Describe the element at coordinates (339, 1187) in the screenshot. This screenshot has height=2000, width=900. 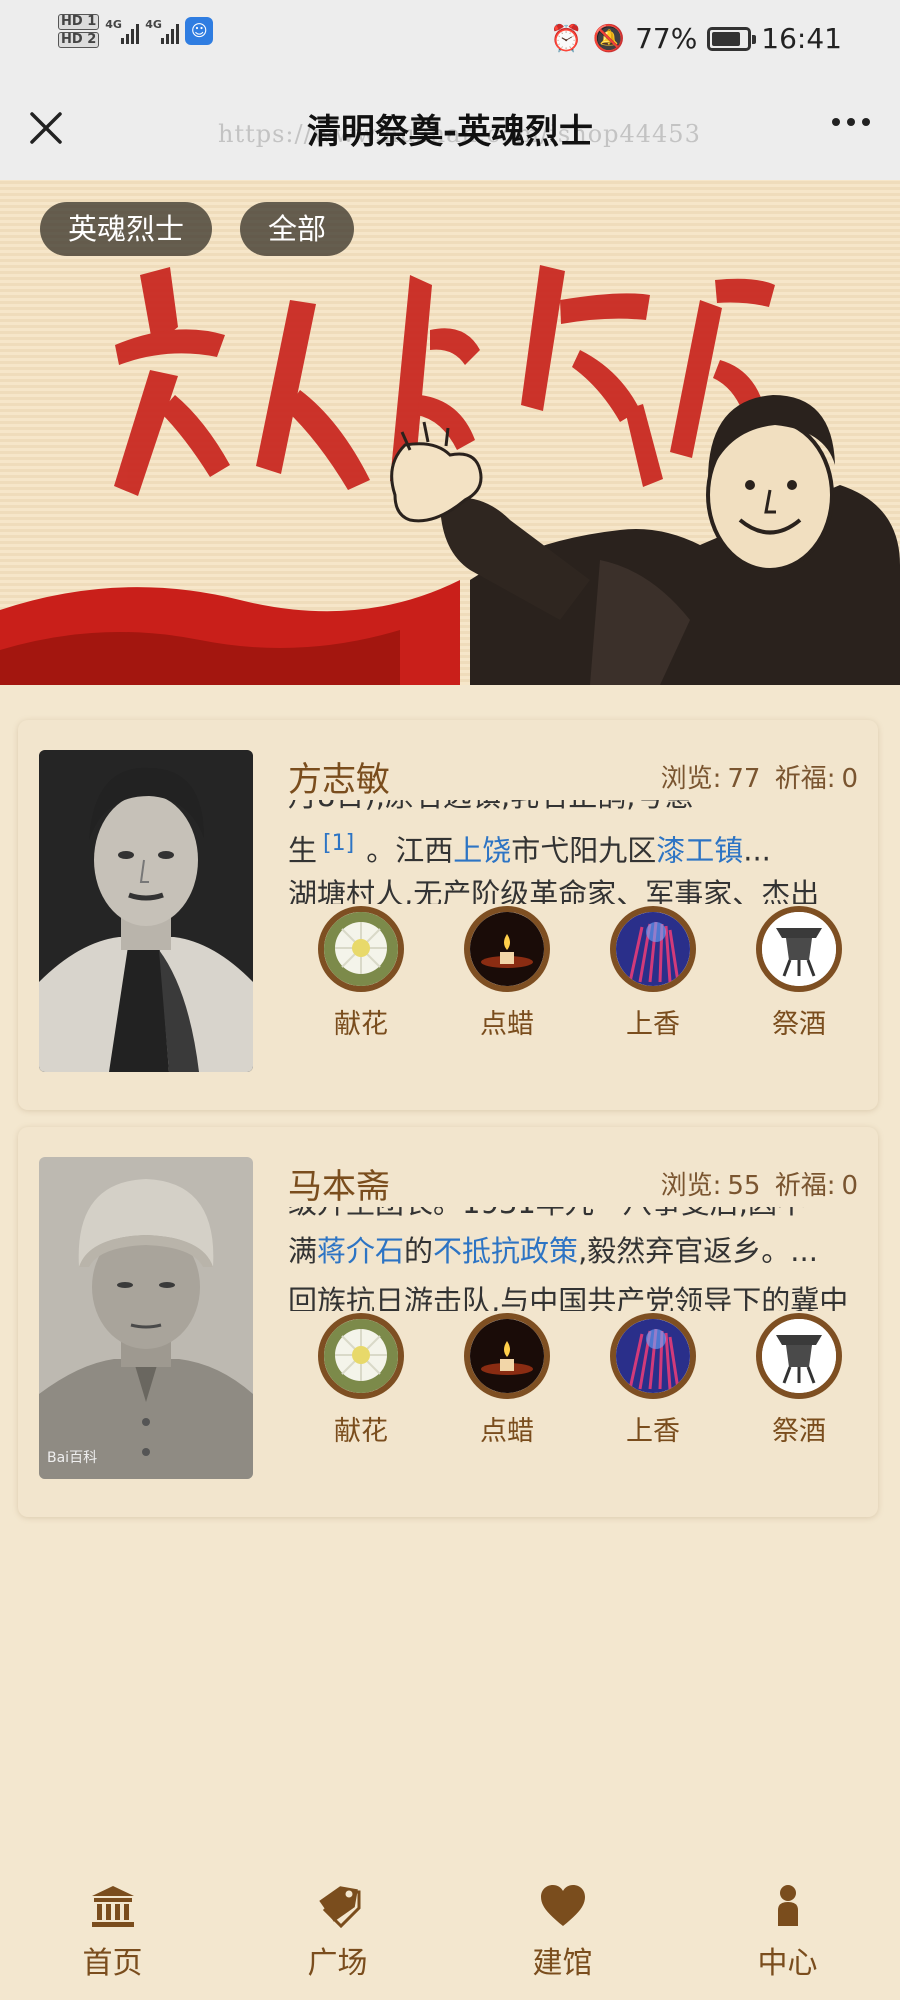
I see `martyr-name: 马本斋` at that location.